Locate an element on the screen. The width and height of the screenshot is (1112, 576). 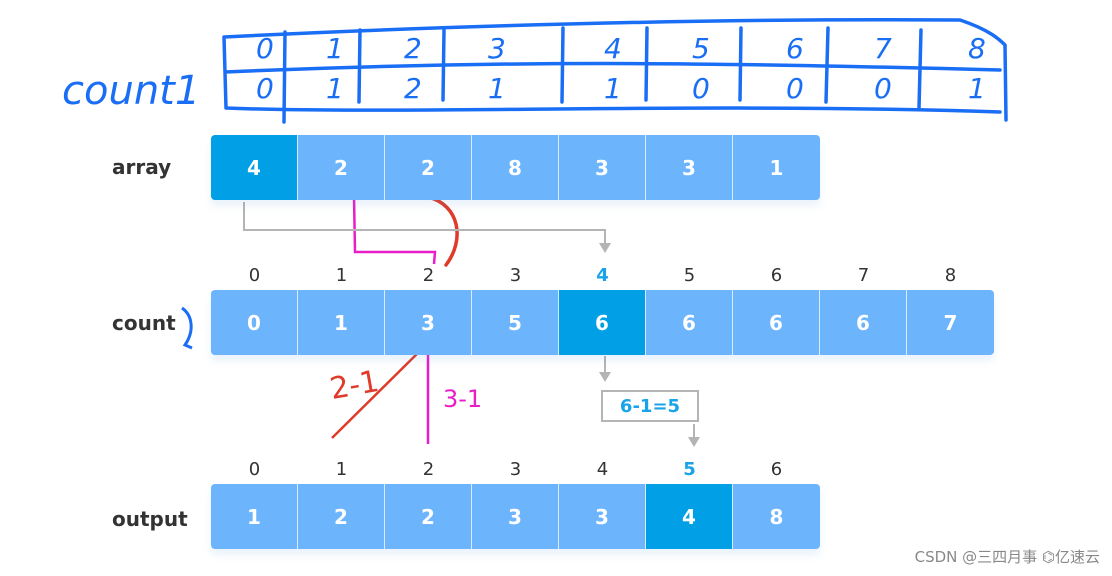
count-index: 7 is located at coordinates (863, 275).